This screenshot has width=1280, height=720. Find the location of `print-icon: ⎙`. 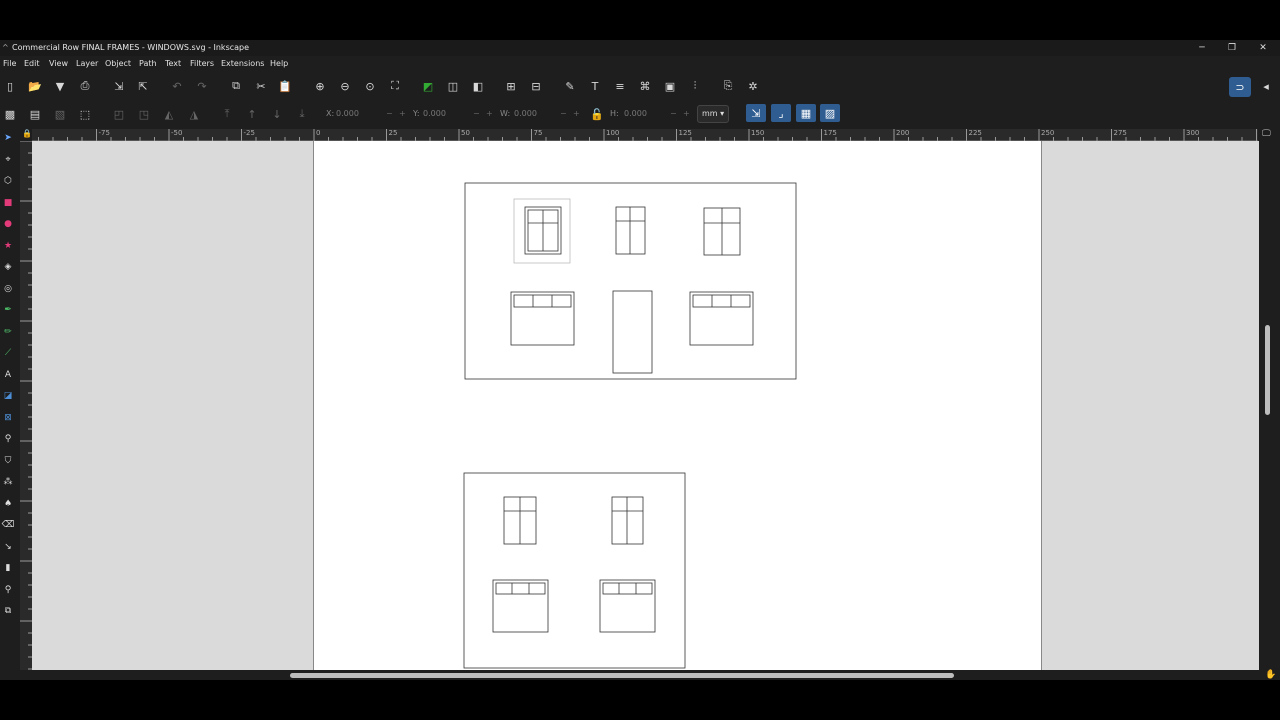

print-icon: ⎙ is located at coordinates (85, 86).